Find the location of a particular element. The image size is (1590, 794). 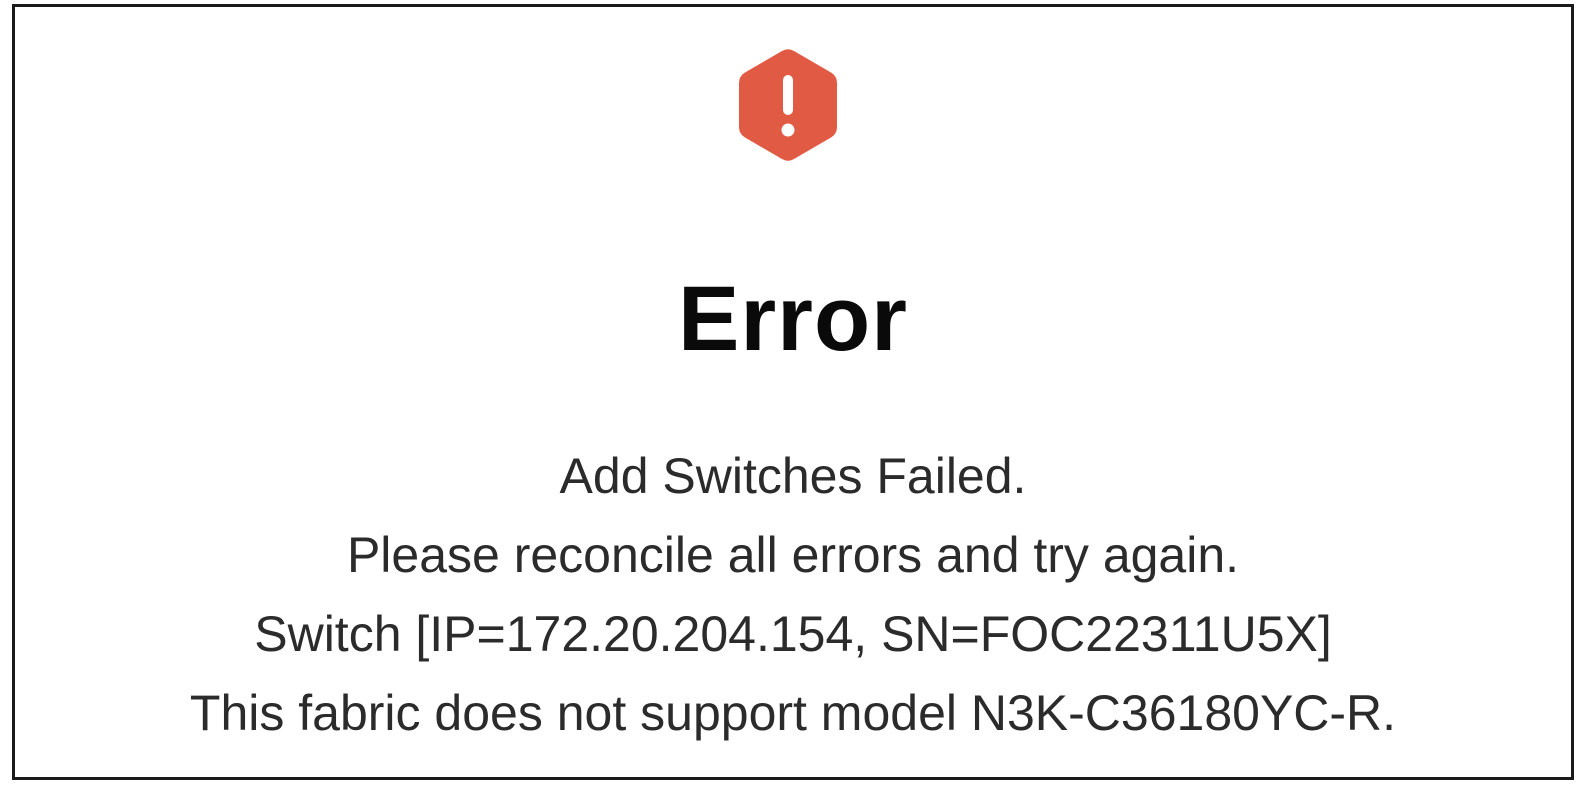

error-title: Error is located at coordinates (793, 319).